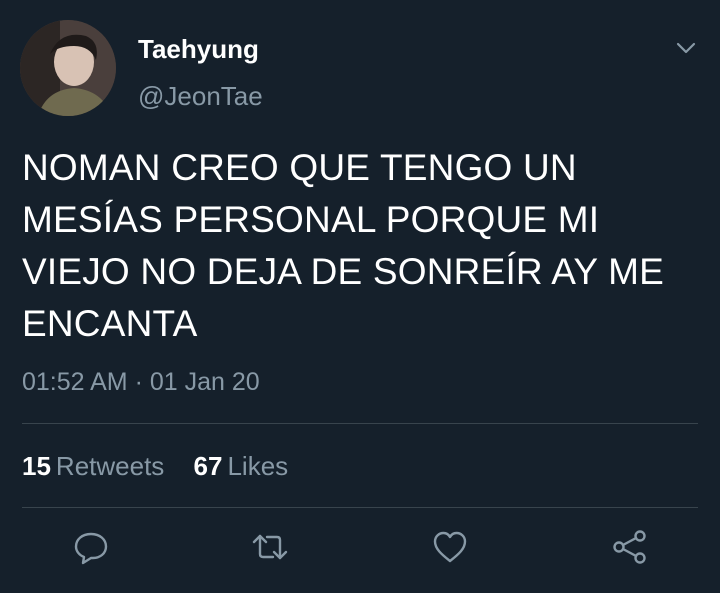 The width and height of the screenshot is (720, 593). I want to click on likes-stat: 67 Likes, so click(241, 466).